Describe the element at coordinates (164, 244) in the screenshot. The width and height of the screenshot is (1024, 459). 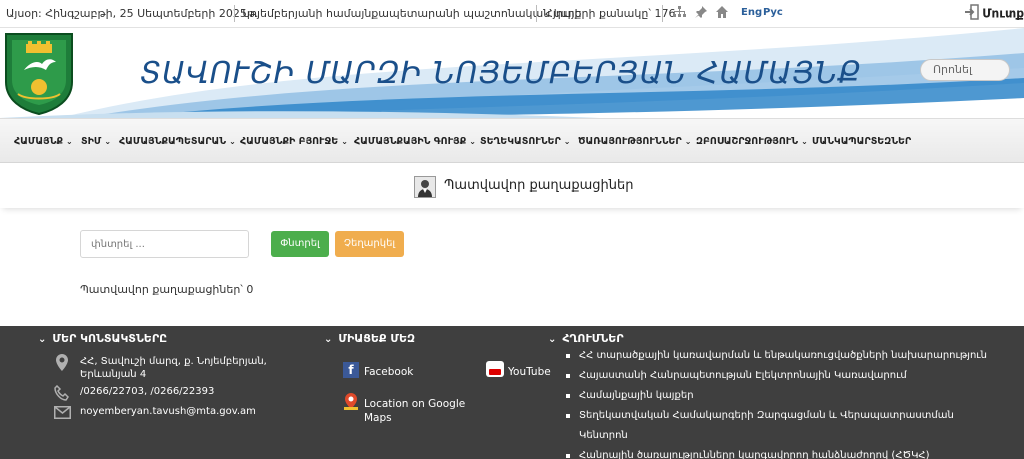
I see `citizen-search-input` at that location.